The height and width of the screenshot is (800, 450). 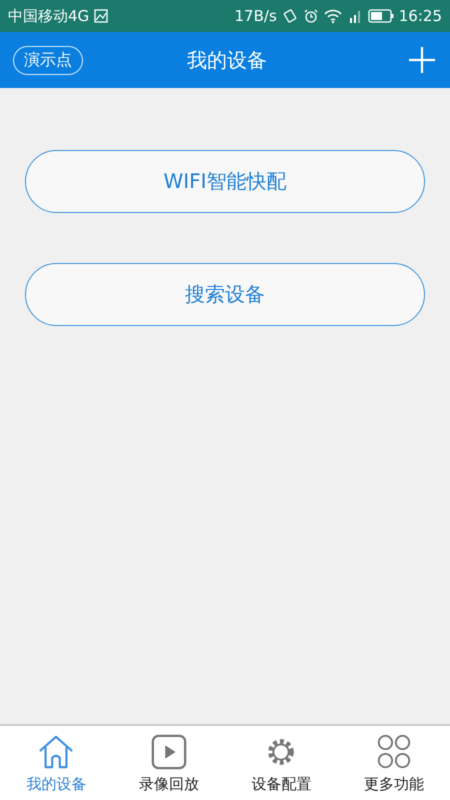 I want to click on carrier-text: 中国移动4G, so click(x=49, y=16).